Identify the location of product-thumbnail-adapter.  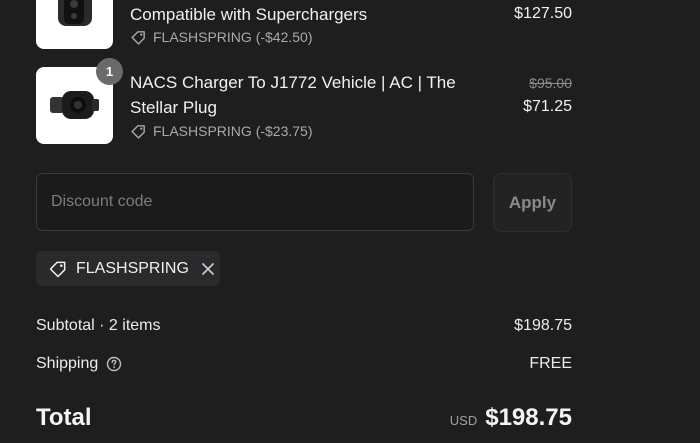
(74, 24).